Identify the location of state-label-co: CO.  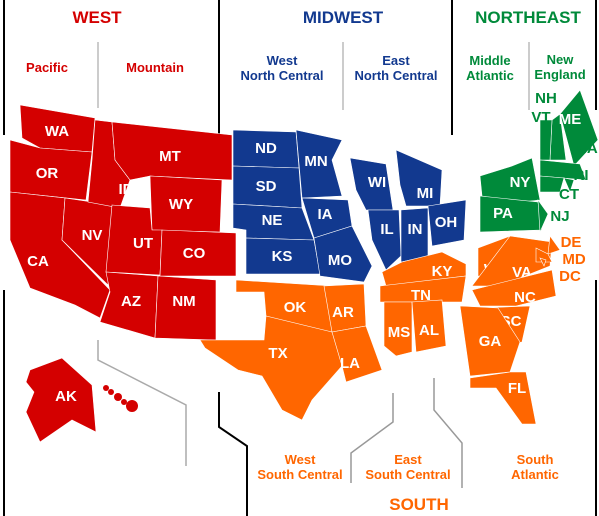
(194, 253).